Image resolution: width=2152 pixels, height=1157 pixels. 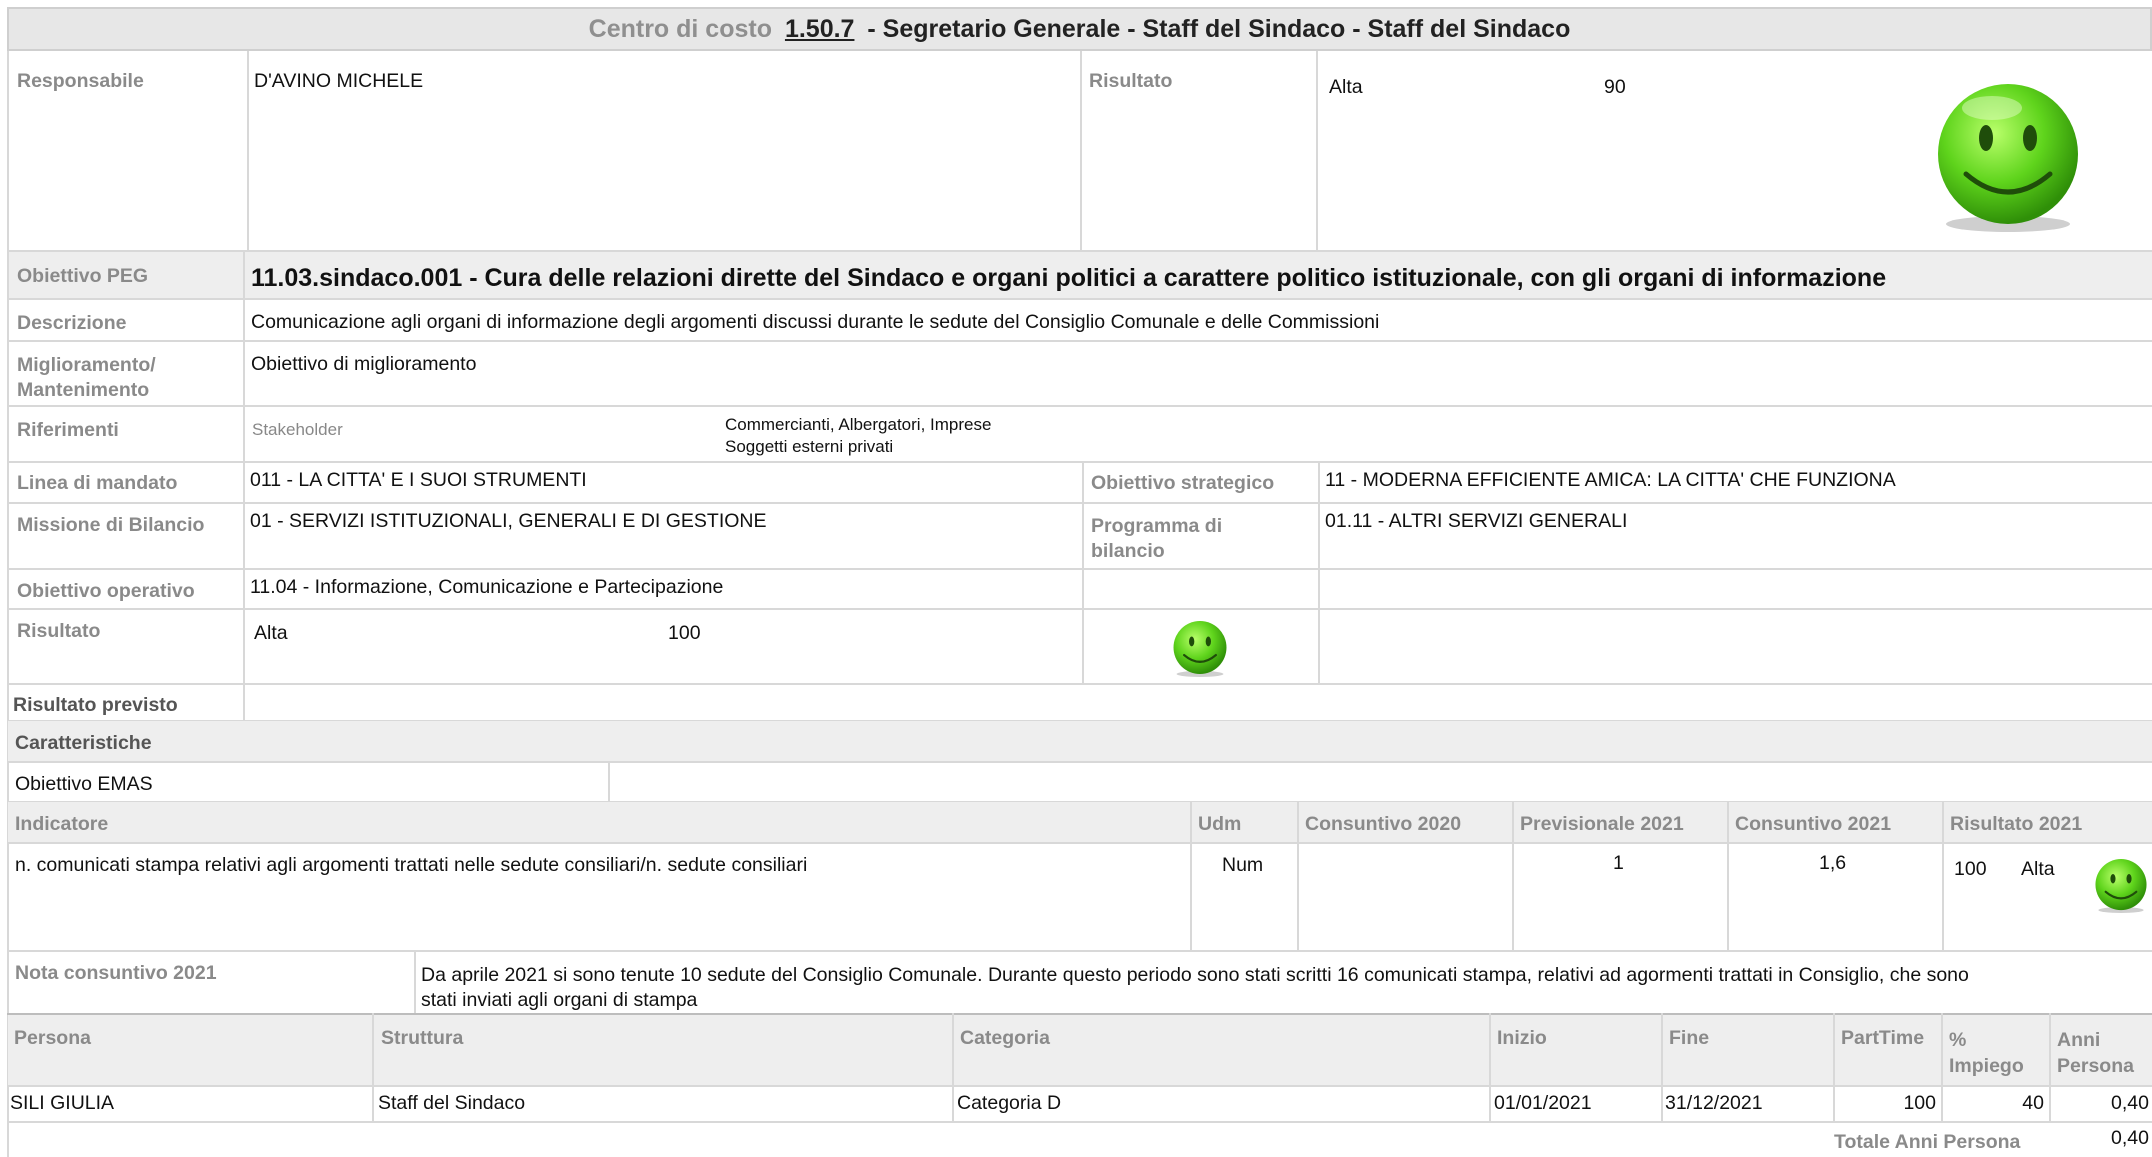 What do you see at coordinates (1080, 741) in the screenshot?
I see `caratteristiche-bg` at bounding box center [1080, 741].